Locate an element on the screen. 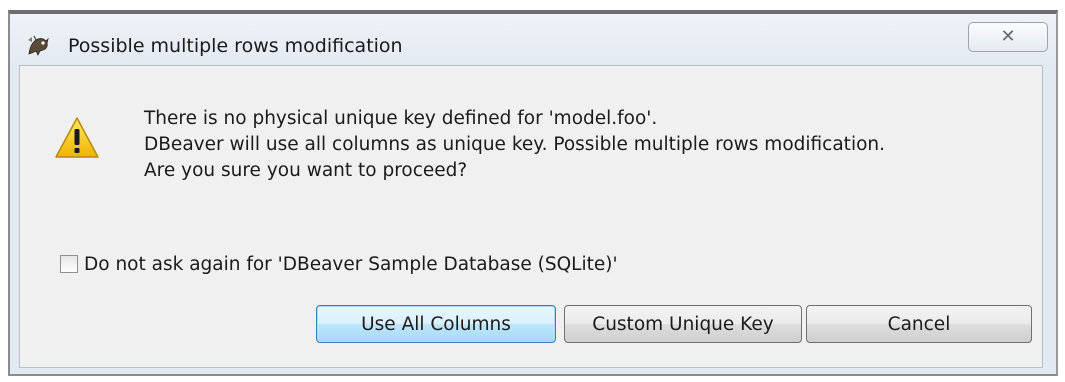 The width and height of the screenshot is (1065, 382). title-bar: Possible multiple rows modification ✕ is located at coordinates (533, 39).